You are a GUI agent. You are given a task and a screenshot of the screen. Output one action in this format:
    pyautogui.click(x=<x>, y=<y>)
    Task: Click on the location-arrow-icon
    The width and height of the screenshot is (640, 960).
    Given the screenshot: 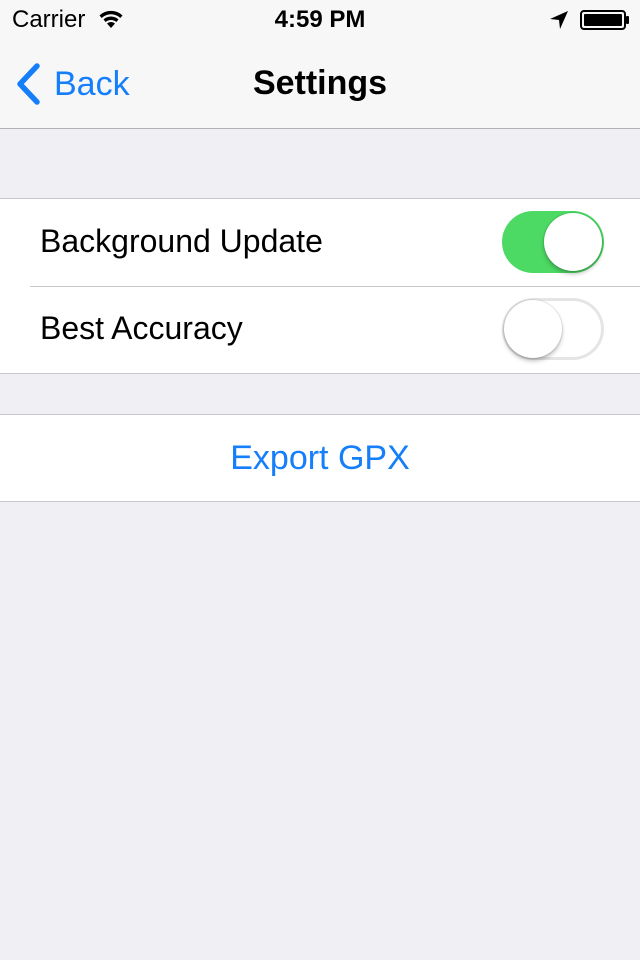 What is the action you would take?
    pyautogui.click(x=559, y=20)
    